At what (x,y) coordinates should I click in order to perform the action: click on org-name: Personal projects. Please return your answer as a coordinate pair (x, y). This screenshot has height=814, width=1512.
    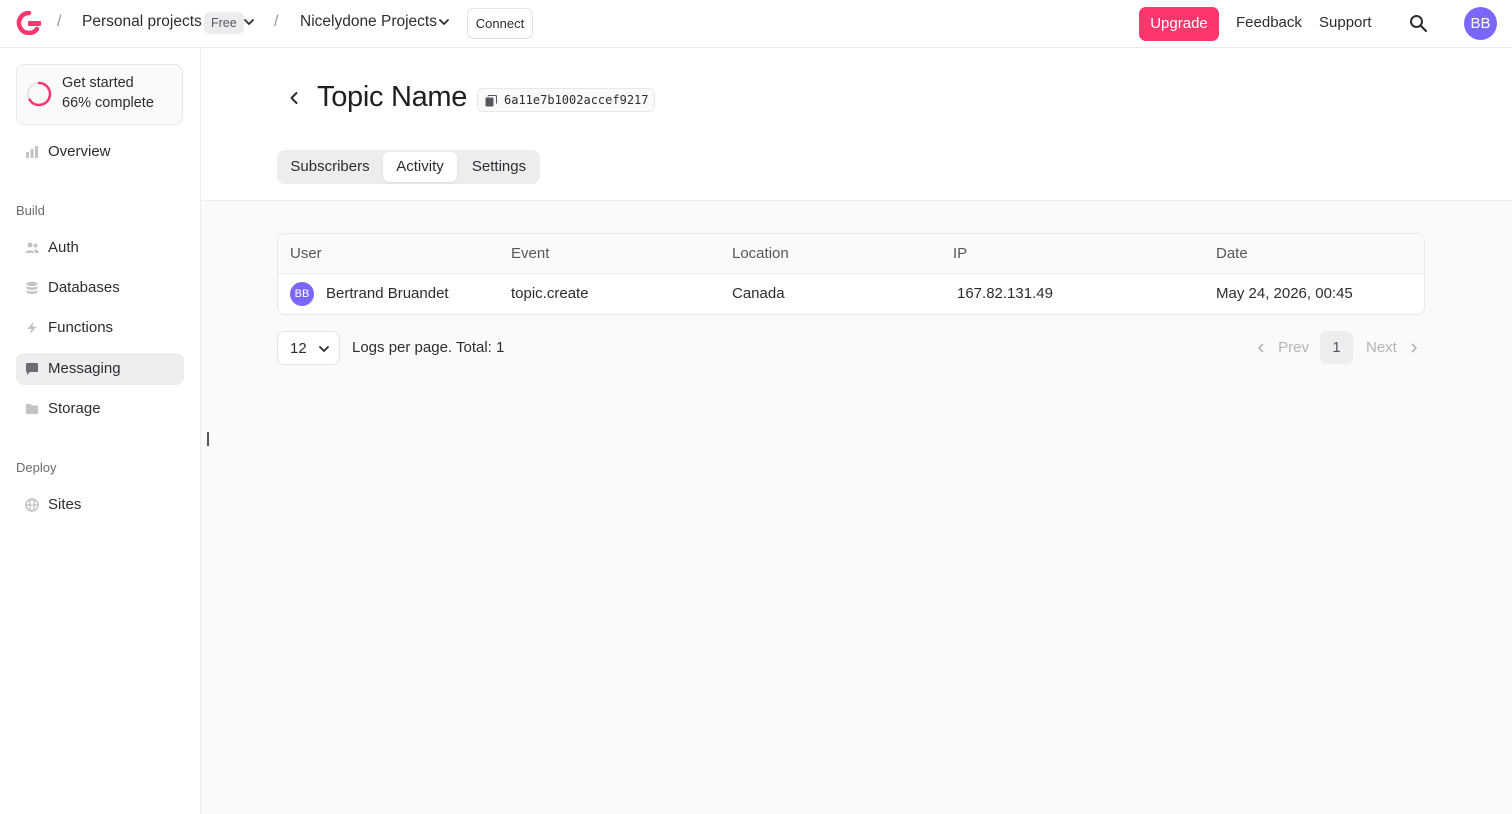
    Looking at the image, I should click on (142, 22).